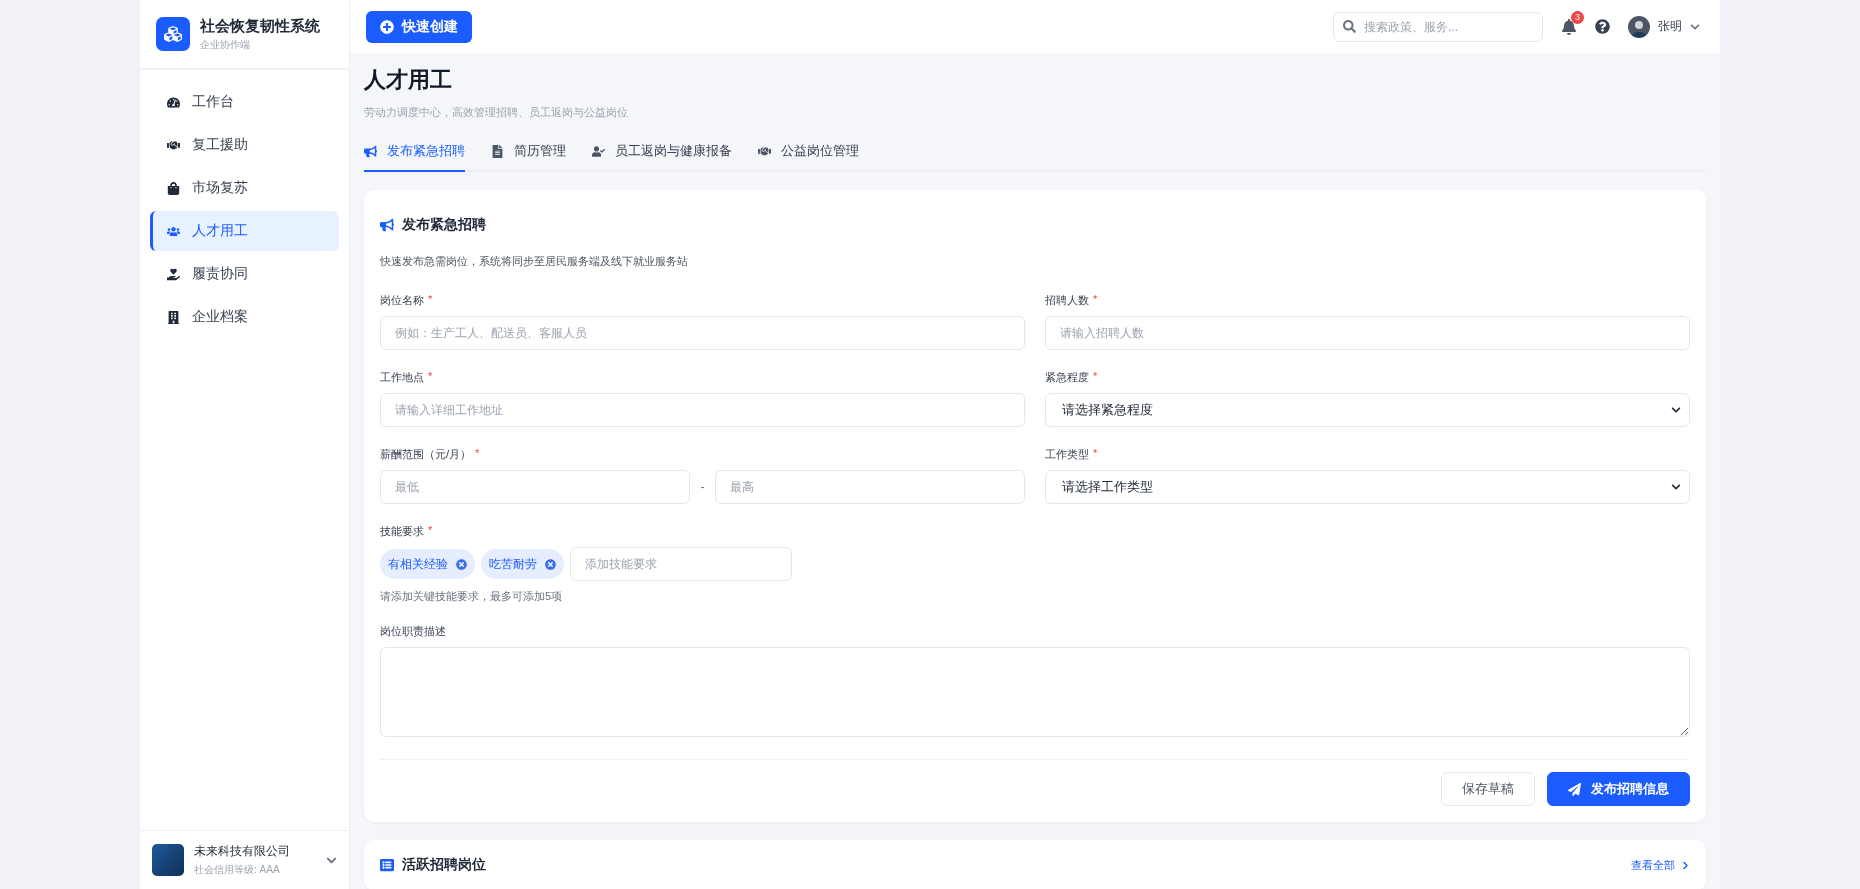 The height and width of the screenshot is (889, 1860). Describe the element at coordinates (870, 487) in the screenshot. I see `input-field: 最高` at that location.